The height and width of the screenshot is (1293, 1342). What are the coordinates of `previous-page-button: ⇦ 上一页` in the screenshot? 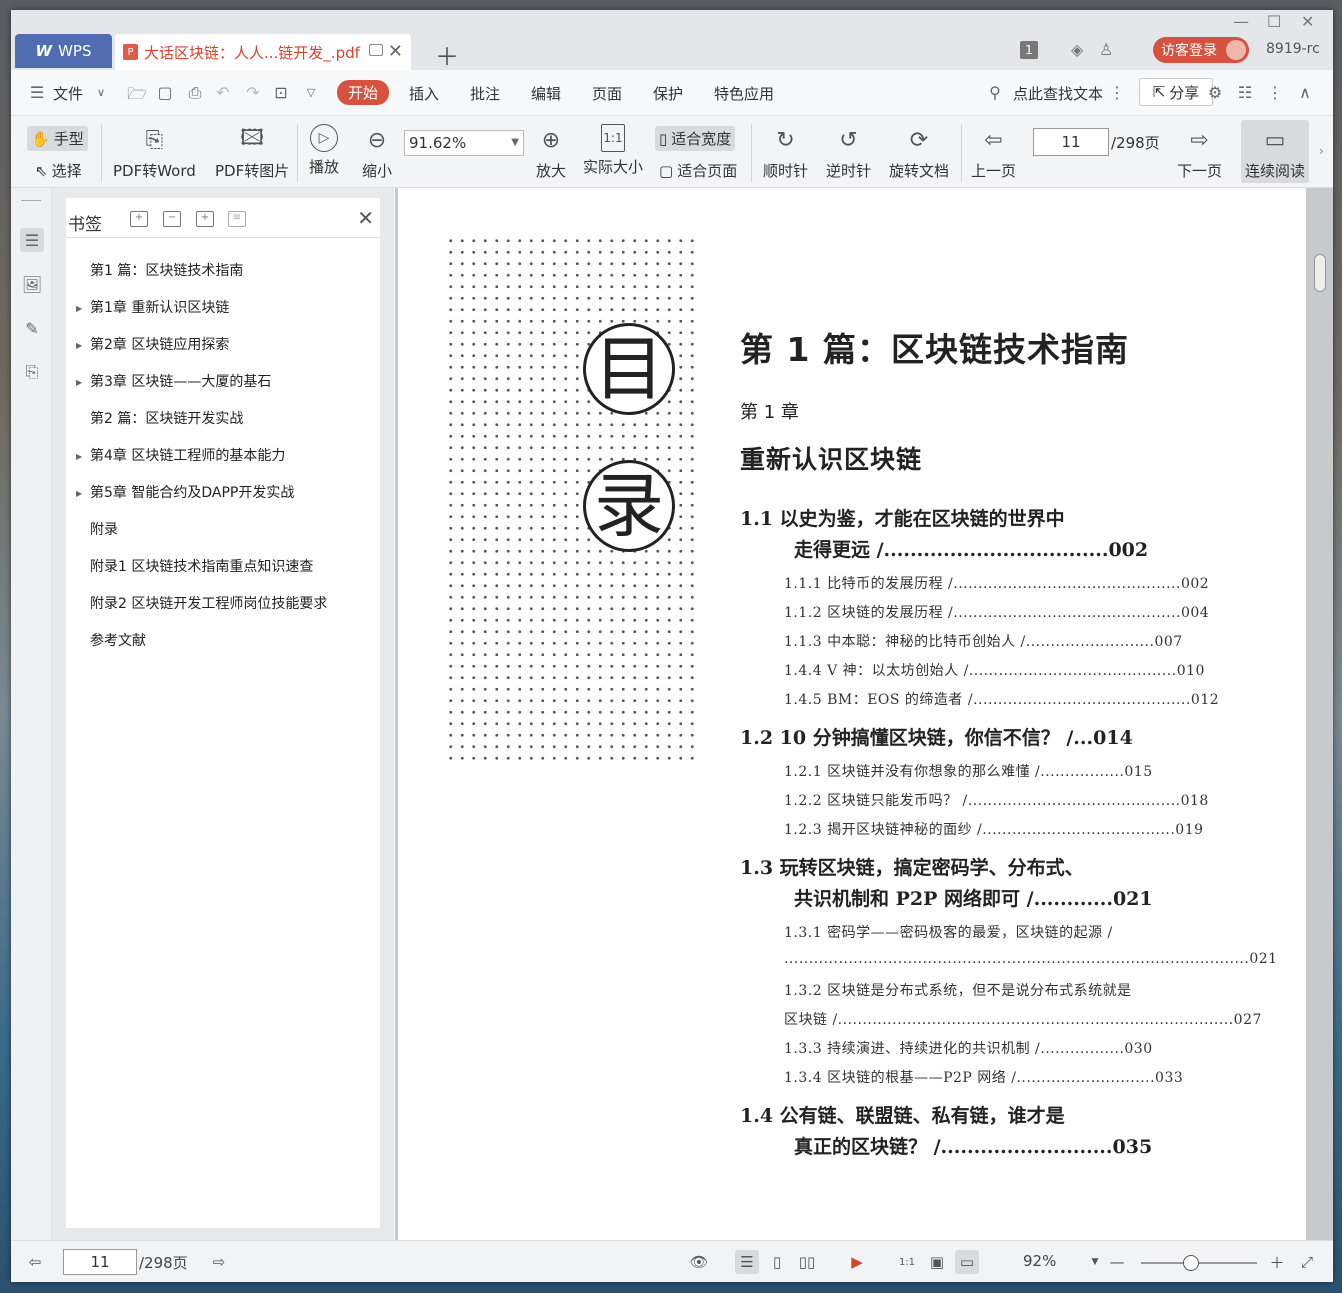 It's located at (993, 152).